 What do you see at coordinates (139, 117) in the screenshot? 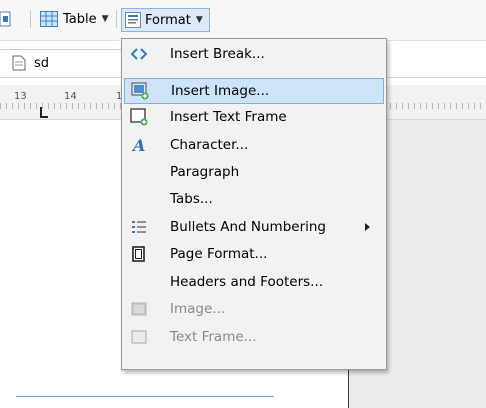
I see `insert-text-frame-icon` at bounding box center [139, 117].